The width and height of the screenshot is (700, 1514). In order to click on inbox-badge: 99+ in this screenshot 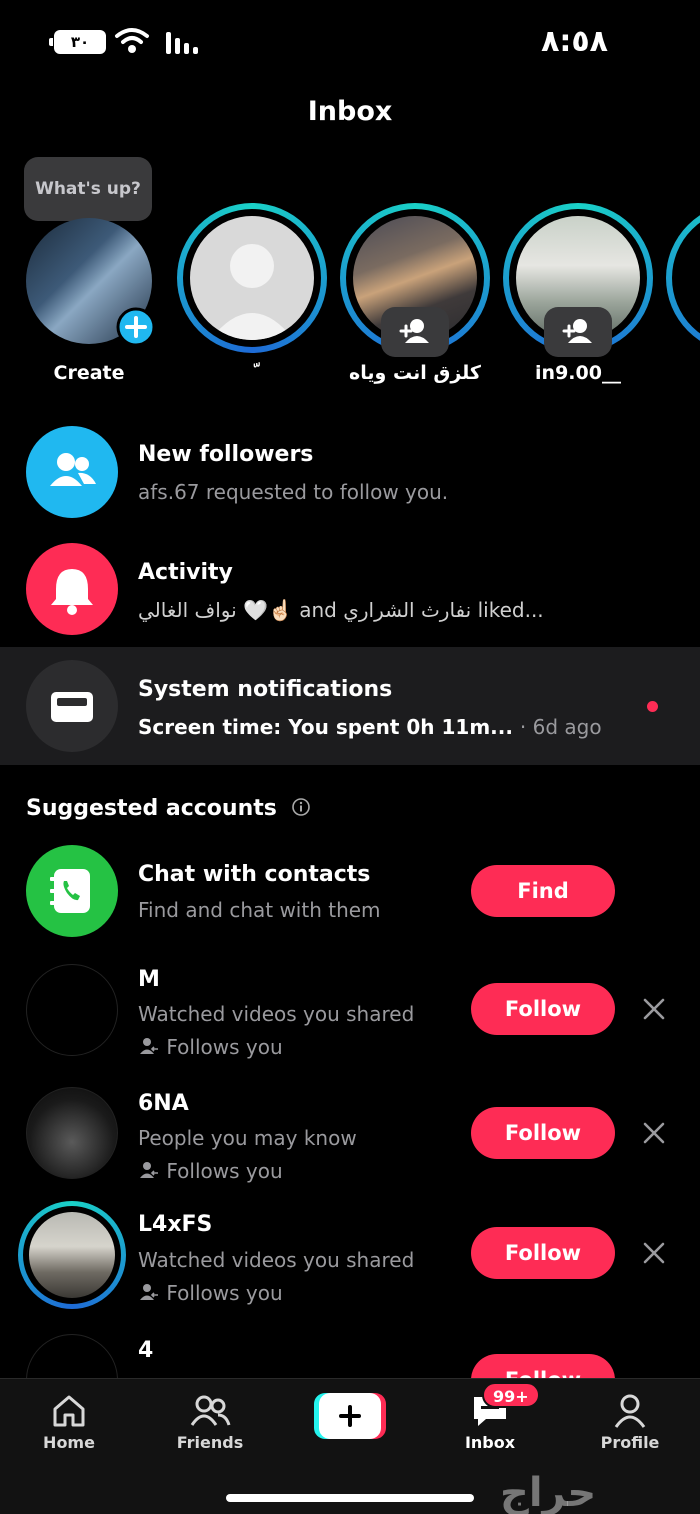, I will do `click(511, 1395)`.